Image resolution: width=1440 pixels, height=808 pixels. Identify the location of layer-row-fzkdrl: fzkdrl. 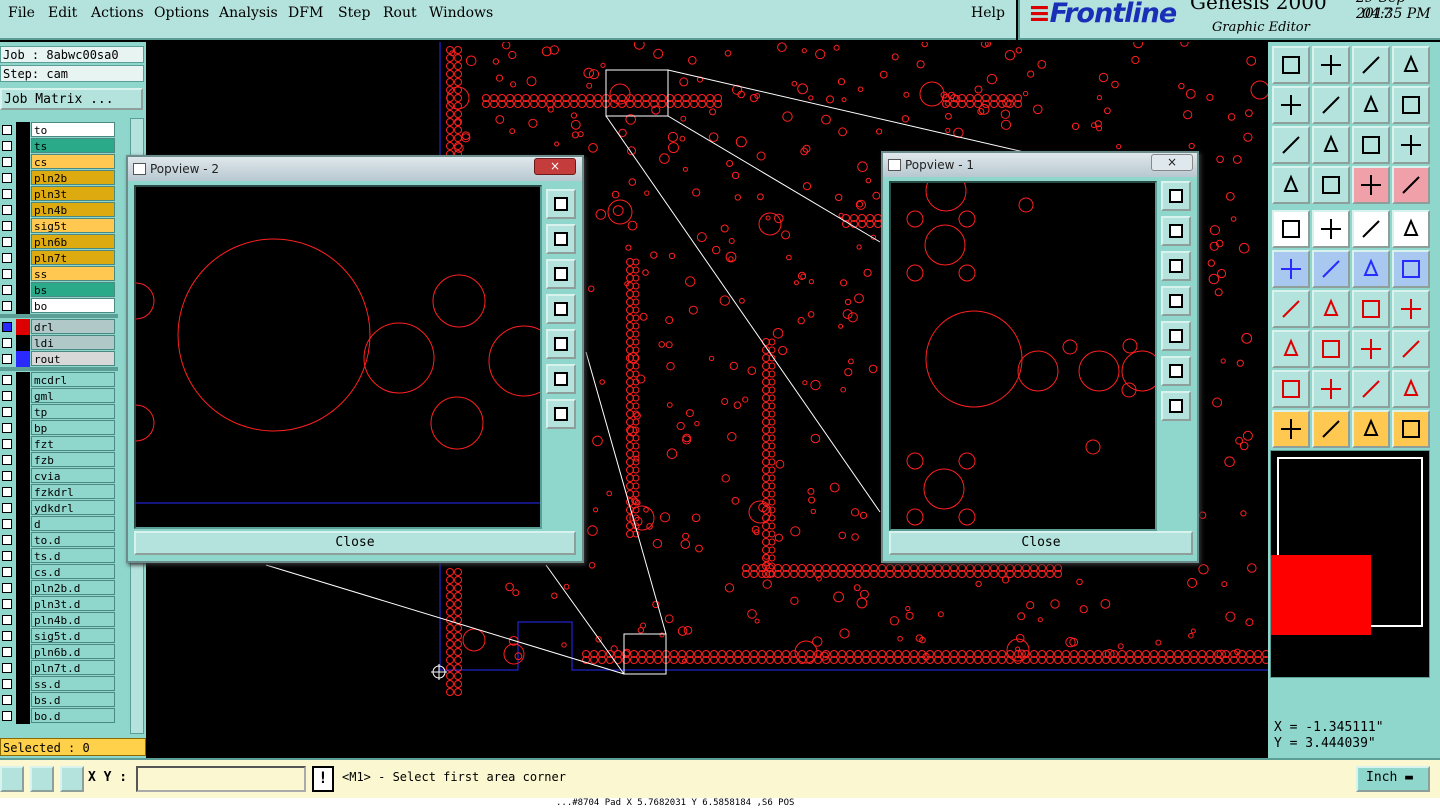
(59, 492).